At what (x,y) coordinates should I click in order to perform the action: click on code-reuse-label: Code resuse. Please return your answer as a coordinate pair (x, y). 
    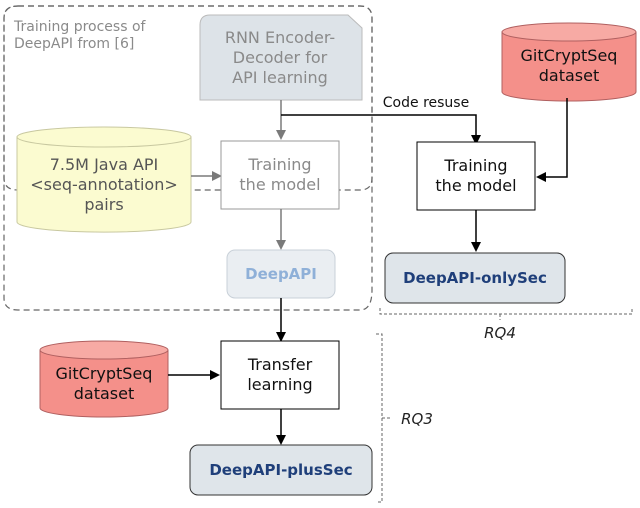
    Looking at the image, I should click on (426, 103).